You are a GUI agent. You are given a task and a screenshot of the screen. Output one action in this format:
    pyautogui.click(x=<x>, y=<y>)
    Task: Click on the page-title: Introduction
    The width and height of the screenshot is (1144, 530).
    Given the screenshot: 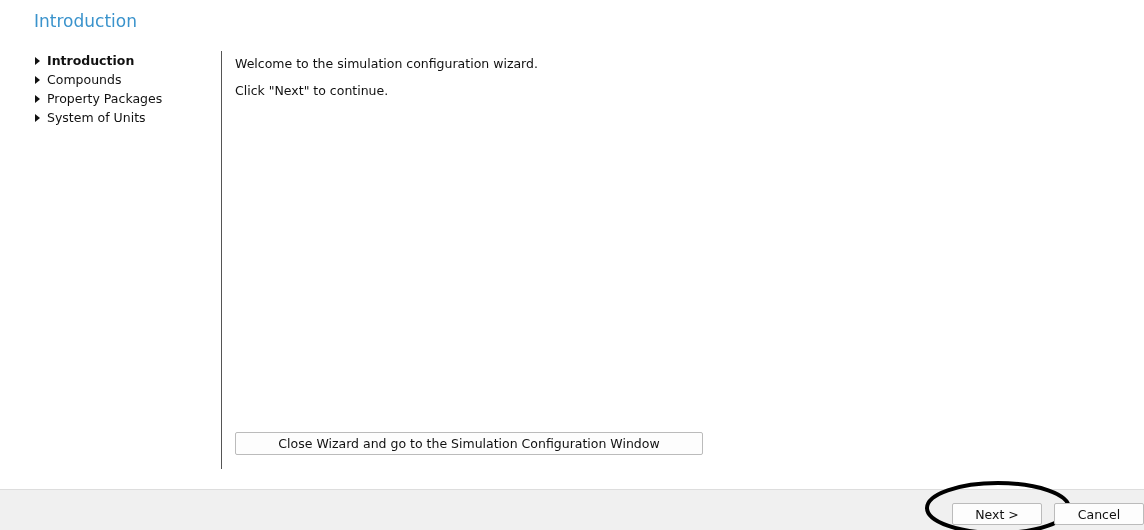 What is the action you would take?
    pyautogui.click(x=85, y=21)
    